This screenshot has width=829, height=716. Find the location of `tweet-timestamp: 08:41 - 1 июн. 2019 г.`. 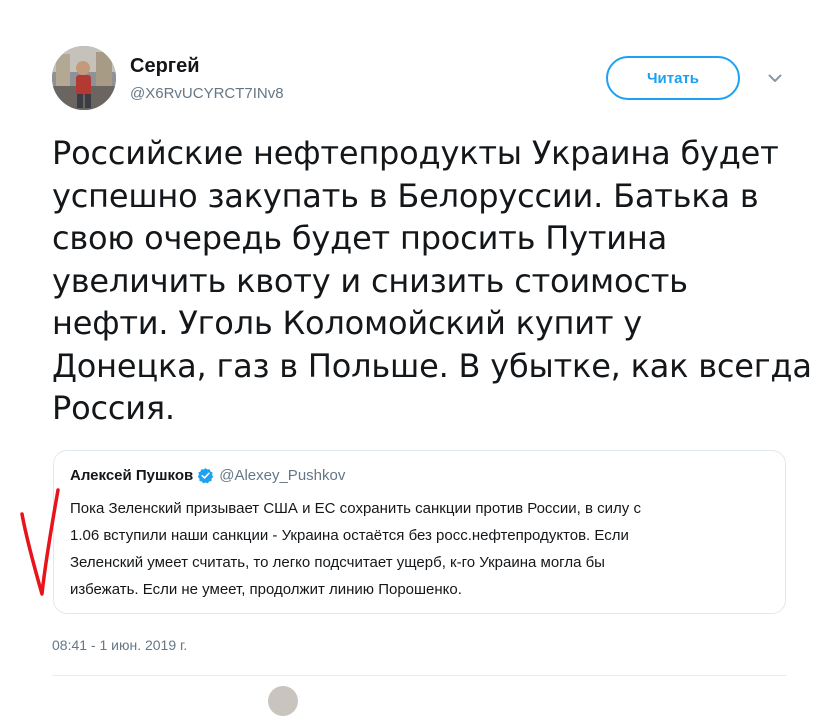

tweet-timestamp: 08:41 - 1 июн. 2019 г. is located at coordinates (119, 645).